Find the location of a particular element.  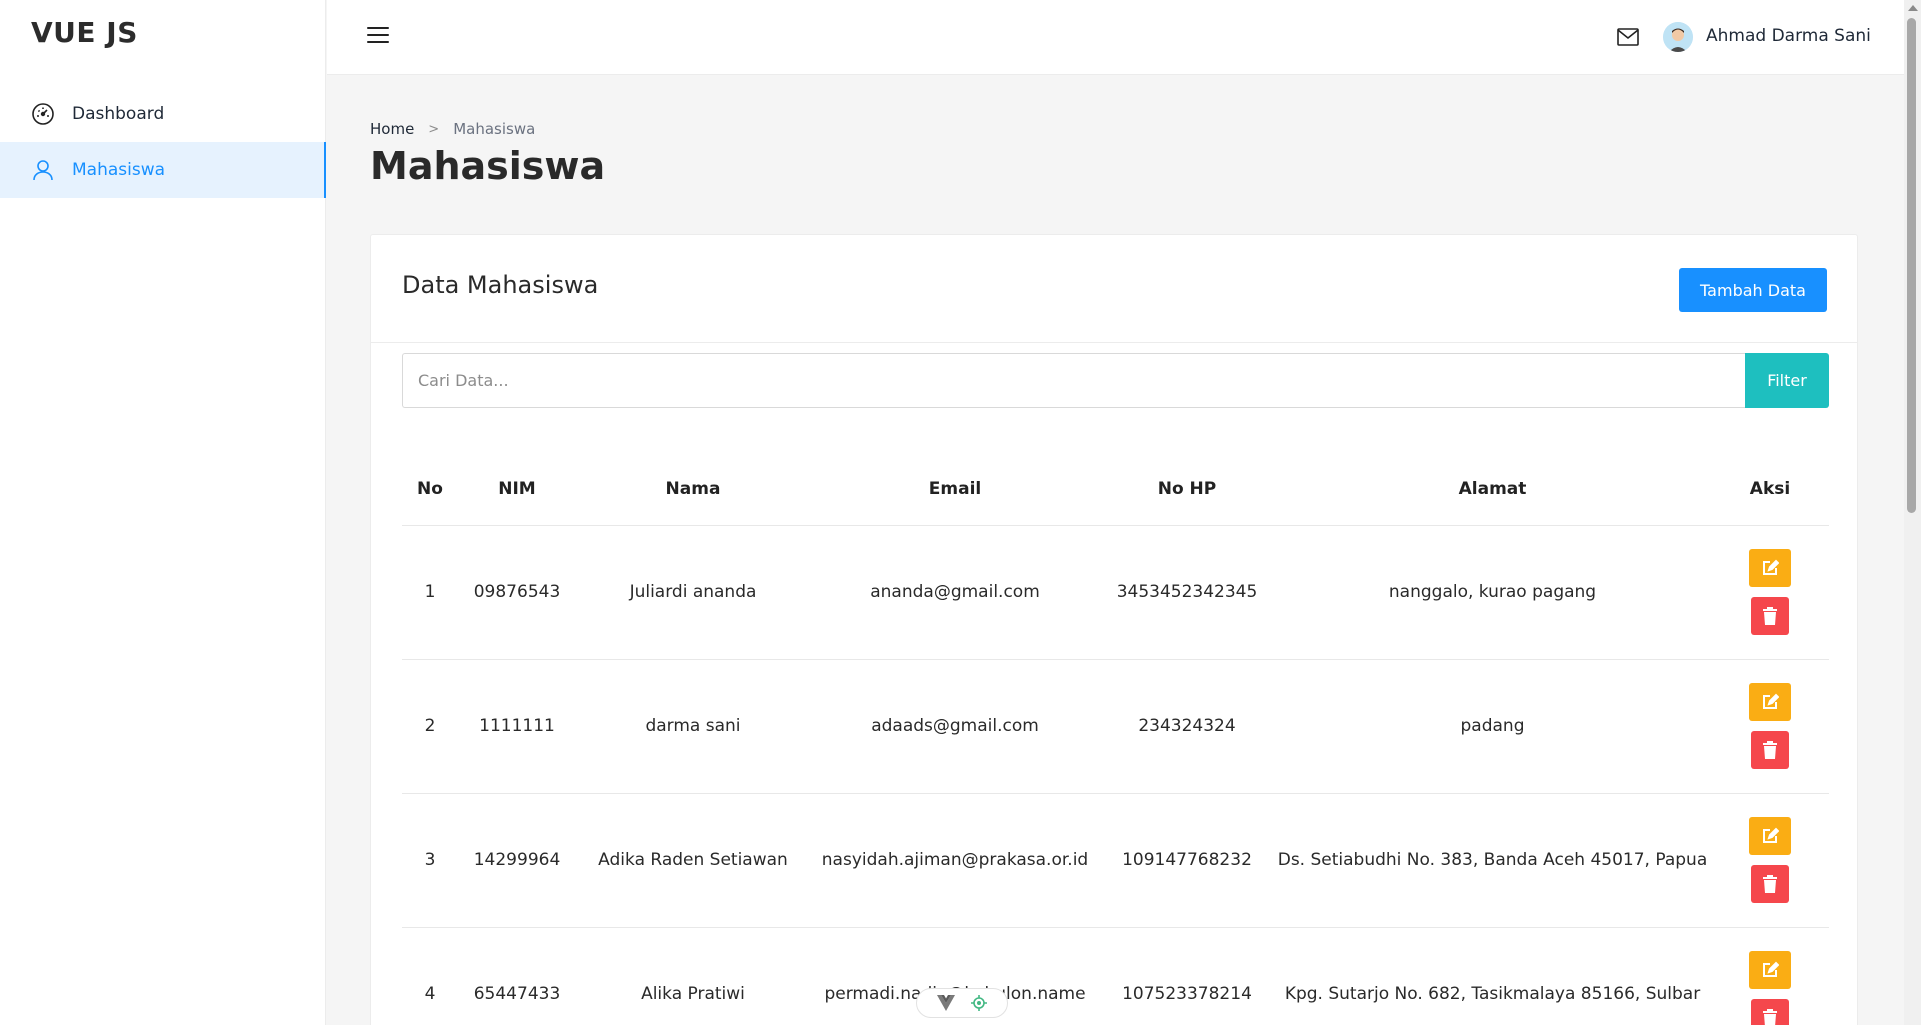

sidebar-item-label: Mahasiswa is located at coordinates (119, 170).